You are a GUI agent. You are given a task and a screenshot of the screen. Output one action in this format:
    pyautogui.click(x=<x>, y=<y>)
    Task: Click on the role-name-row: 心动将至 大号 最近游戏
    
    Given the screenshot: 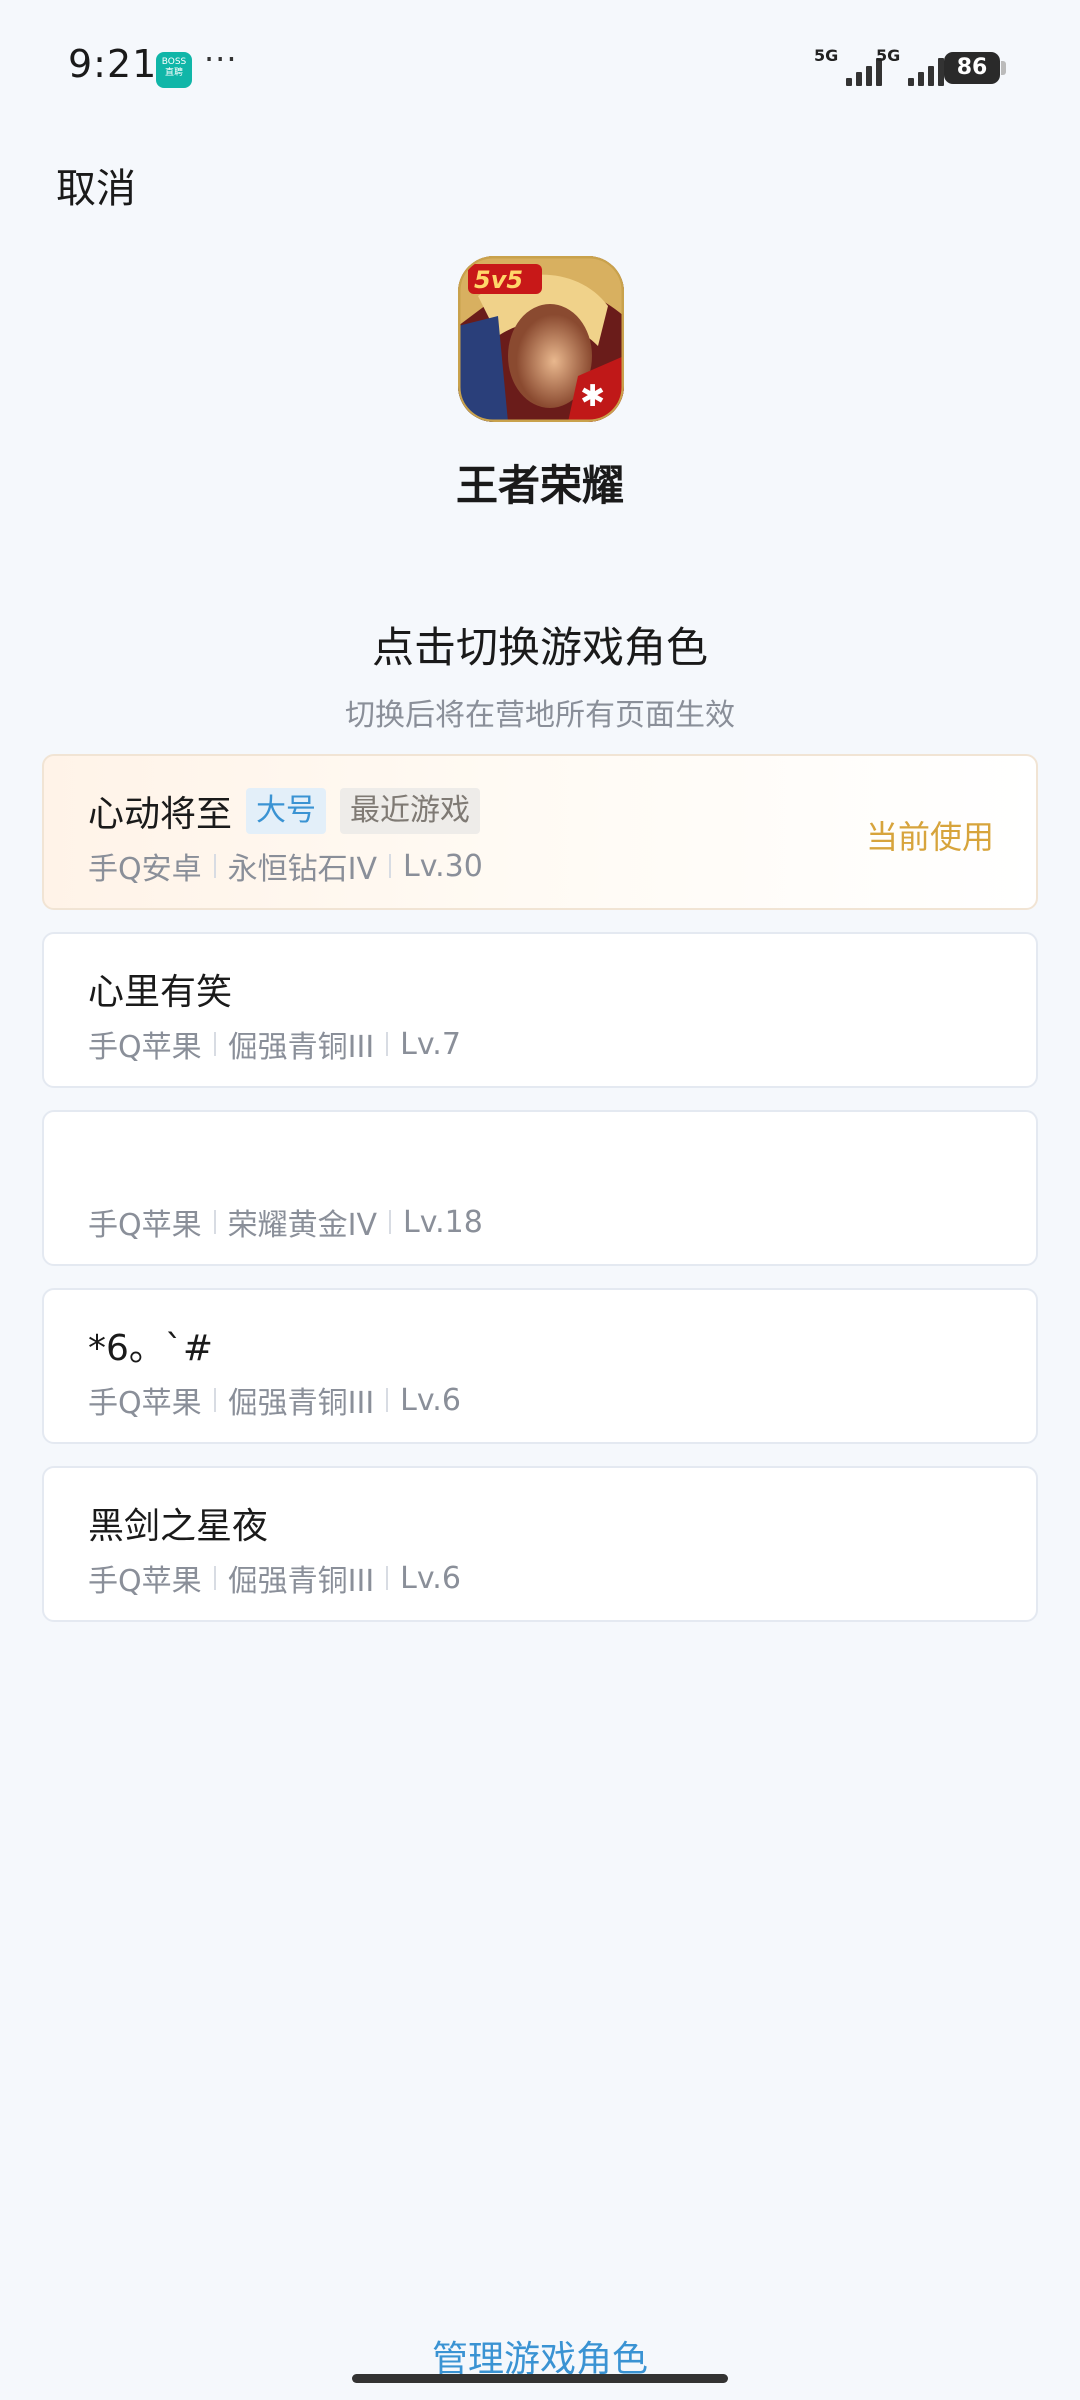 What is the action you would take?
    pyautogui.click(x=284, y=811)
    